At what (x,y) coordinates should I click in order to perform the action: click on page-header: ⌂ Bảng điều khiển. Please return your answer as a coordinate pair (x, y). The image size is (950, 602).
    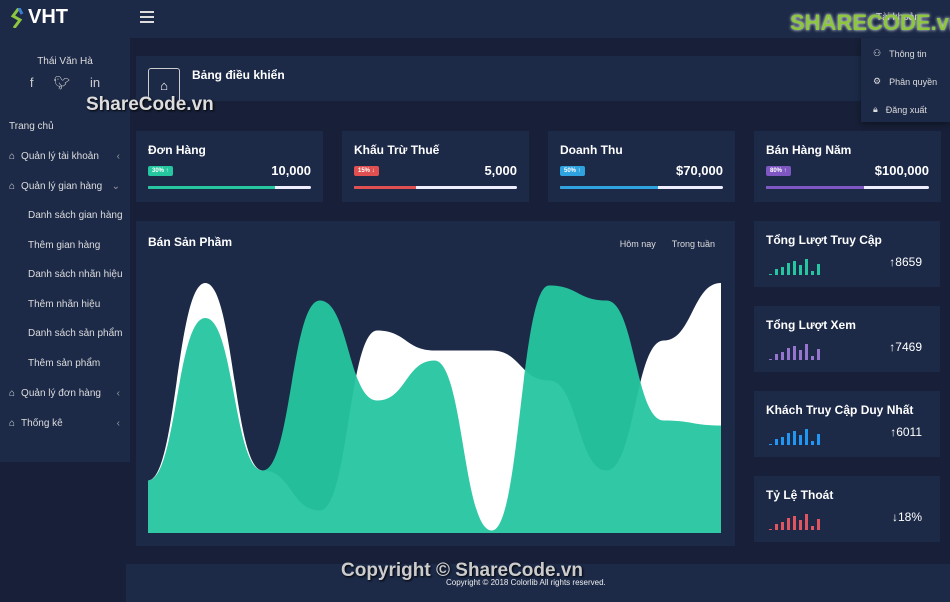
    Looking at the image, I should click on (543, 78).